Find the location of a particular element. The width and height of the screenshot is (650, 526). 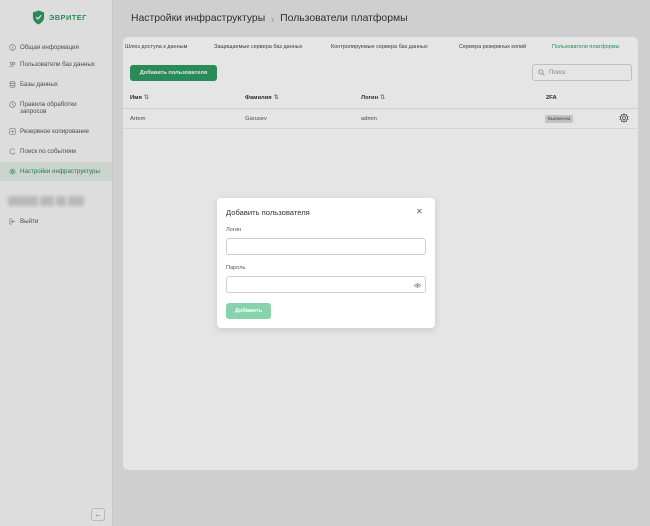

modal-title: Добавить пользователя is located at coordinates (268, 212).